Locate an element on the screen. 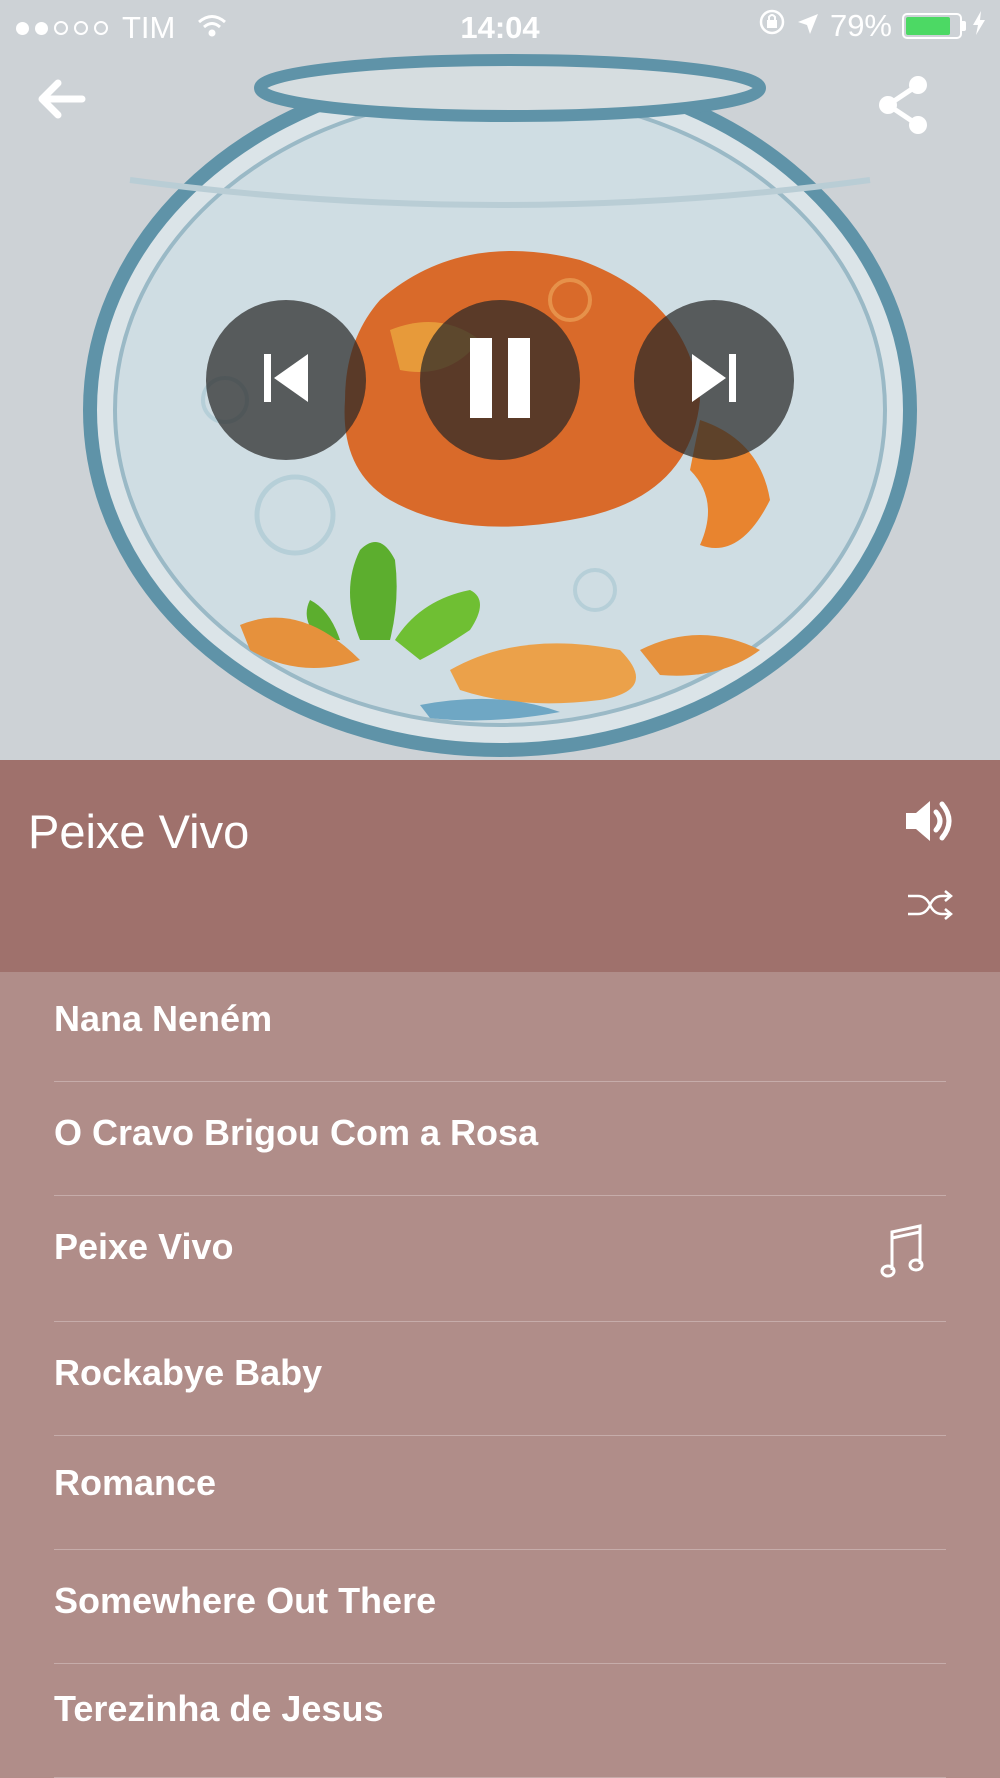  charging-bolt-icon is located at coordinates (979, 26).